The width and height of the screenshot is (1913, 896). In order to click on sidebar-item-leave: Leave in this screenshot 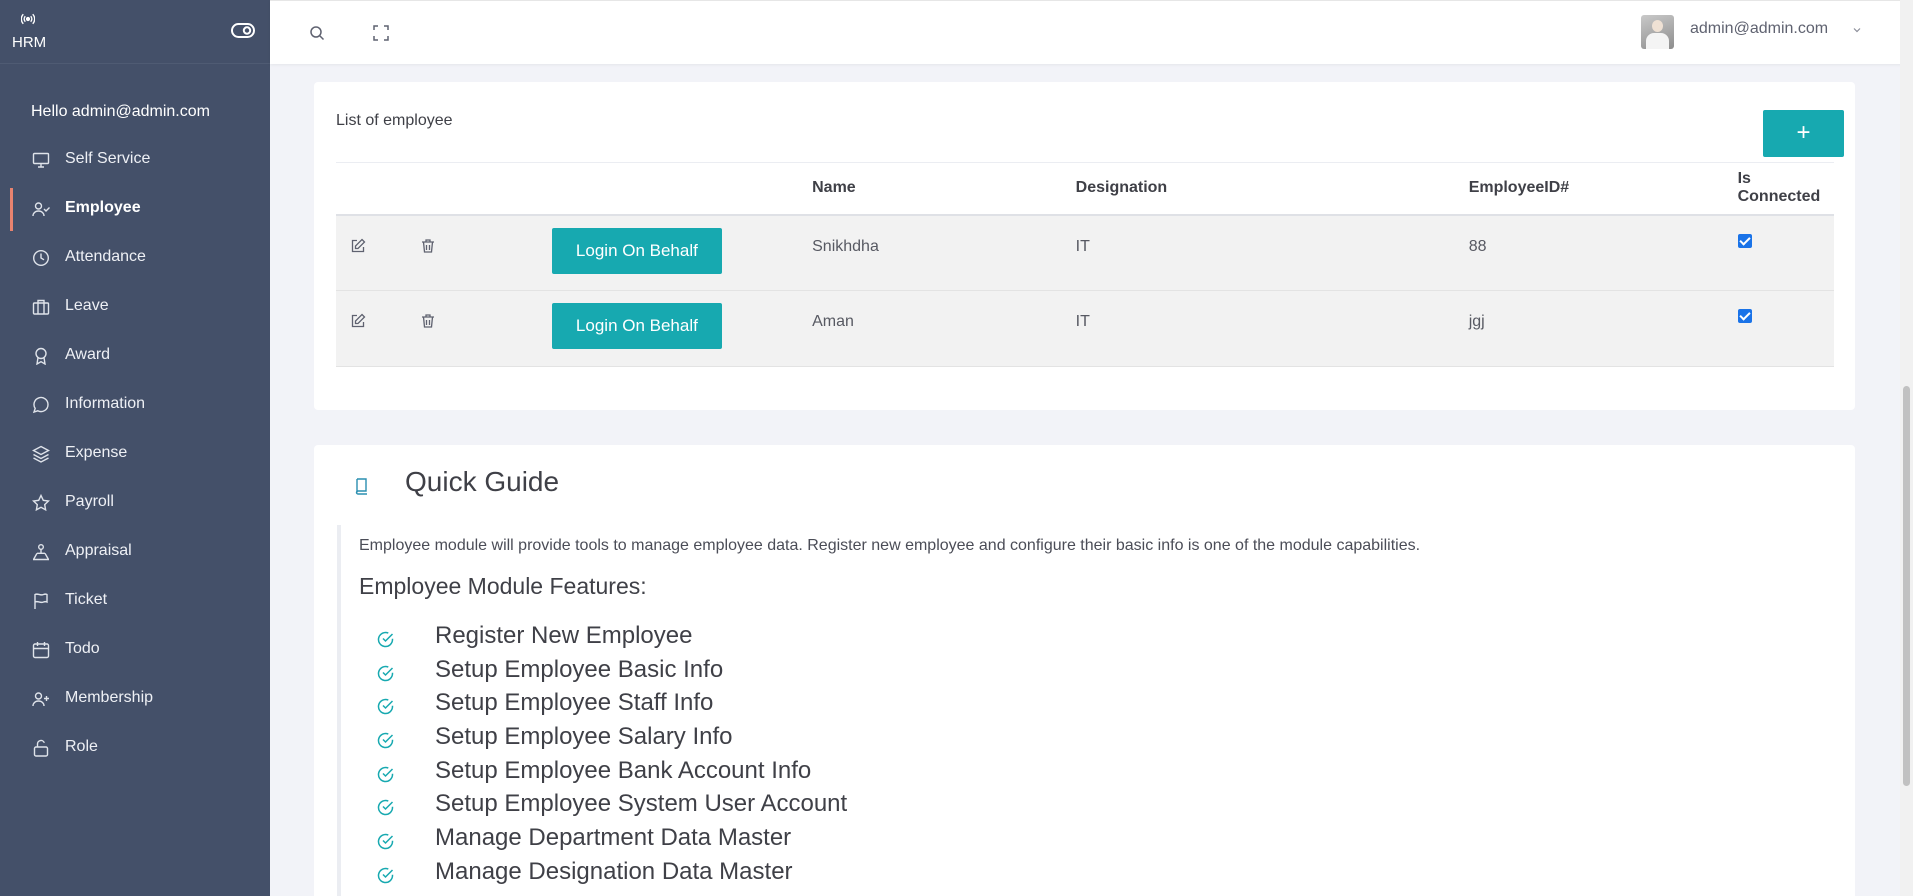, I will do `click(135, 307)`.